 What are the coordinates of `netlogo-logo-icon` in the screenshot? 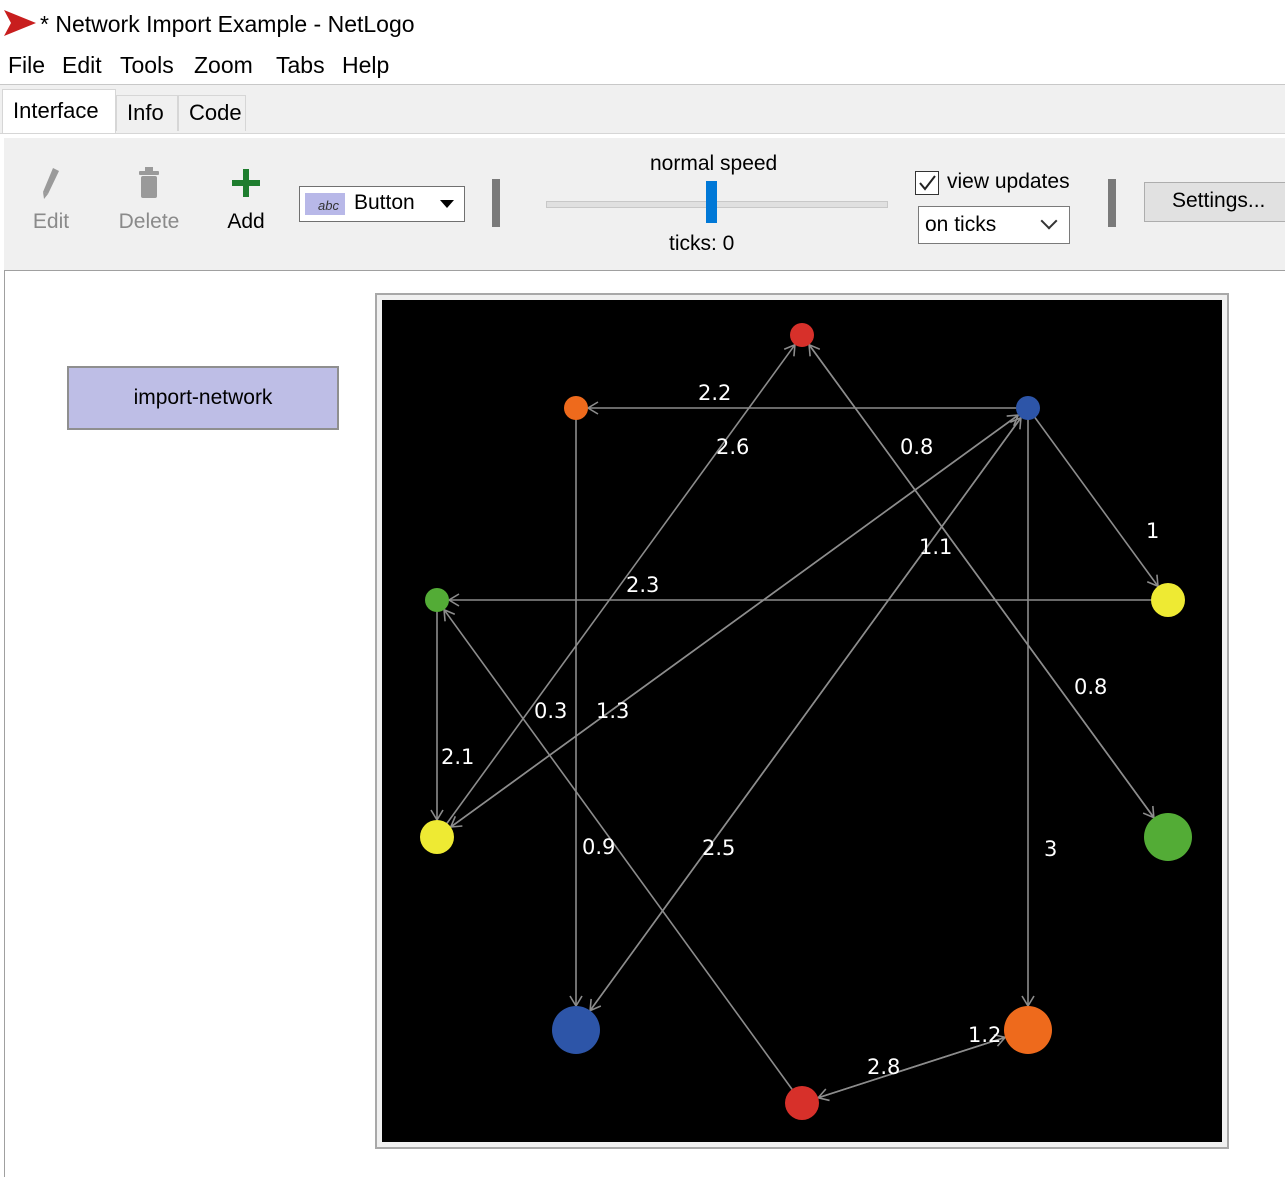 It's located at (20, 23).